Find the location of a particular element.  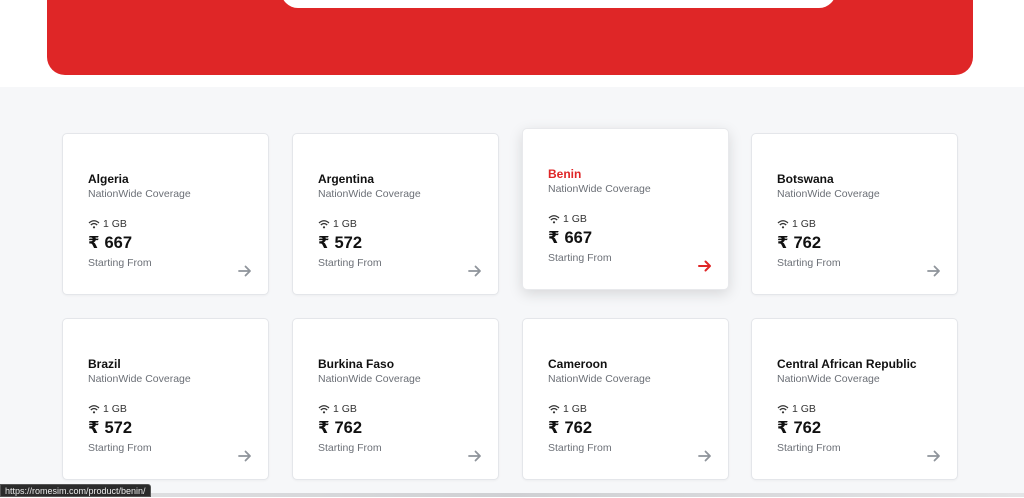

status-bar-url: https://romesim.com/product/benin/ is located at coordinates (75, 490).